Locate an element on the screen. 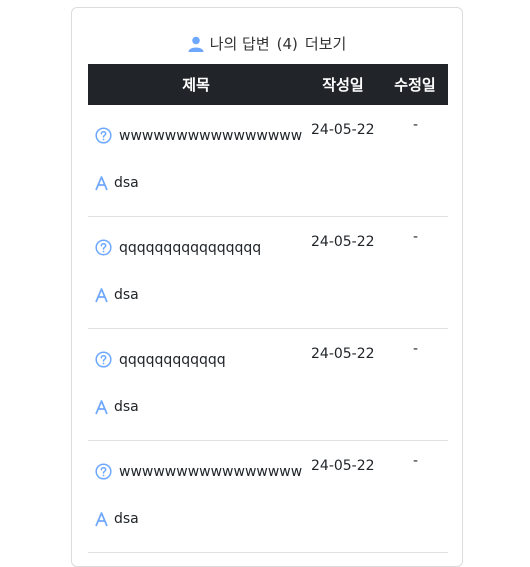 The width and height of the screenshot is (530, 567). question-title: qqqqqqqqqqqq is located at coordinates (172, 359).